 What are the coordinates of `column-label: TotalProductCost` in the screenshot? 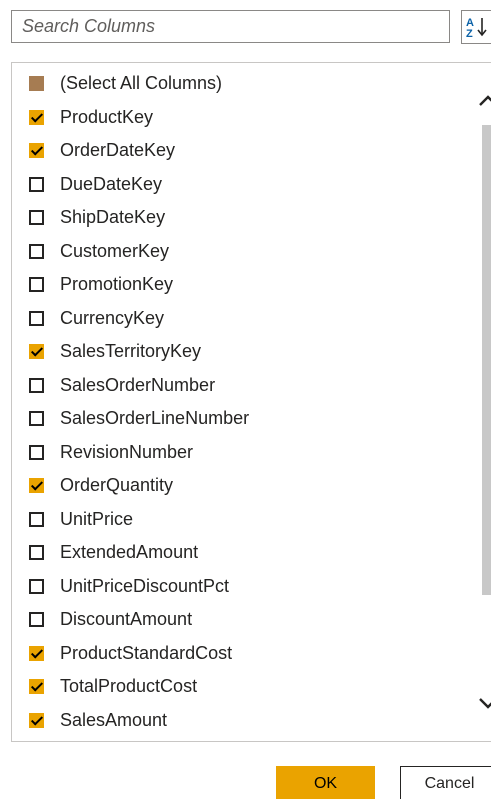 It's located at (129, 686).